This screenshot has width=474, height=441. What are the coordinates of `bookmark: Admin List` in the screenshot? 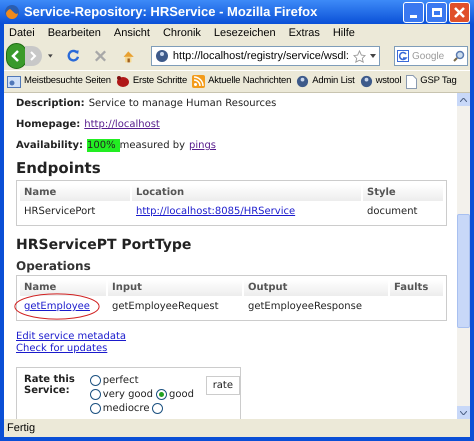 It's located at (325, 81).